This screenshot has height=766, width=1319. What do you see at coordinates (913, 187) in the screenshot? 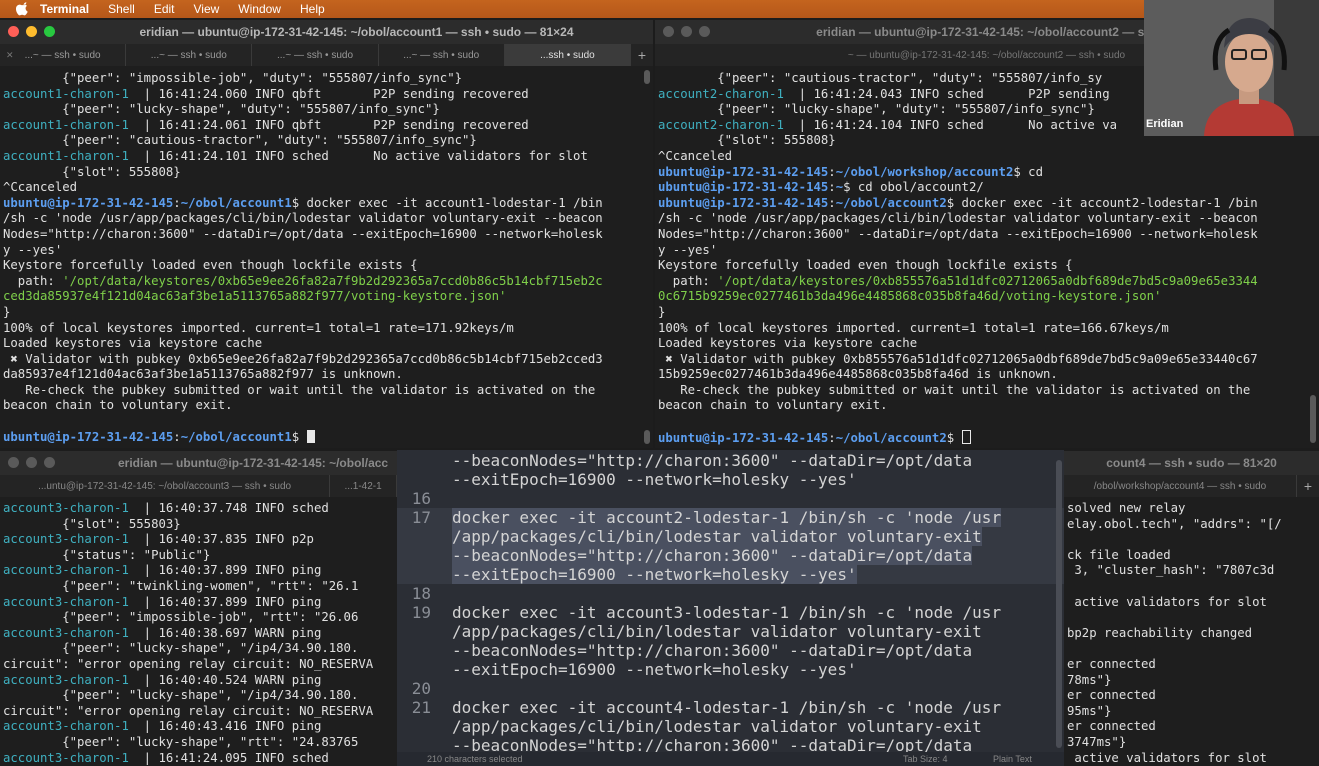
I see `terminal-text: $ cd obol/account2/` at bounding box center [913, 187].